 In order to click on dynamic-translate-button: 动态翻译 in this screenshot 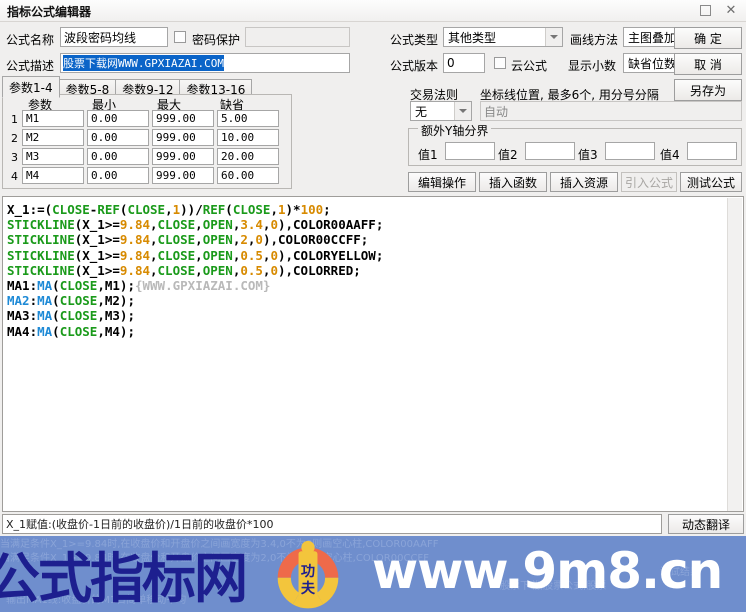, I will do `click(706, 524)`.